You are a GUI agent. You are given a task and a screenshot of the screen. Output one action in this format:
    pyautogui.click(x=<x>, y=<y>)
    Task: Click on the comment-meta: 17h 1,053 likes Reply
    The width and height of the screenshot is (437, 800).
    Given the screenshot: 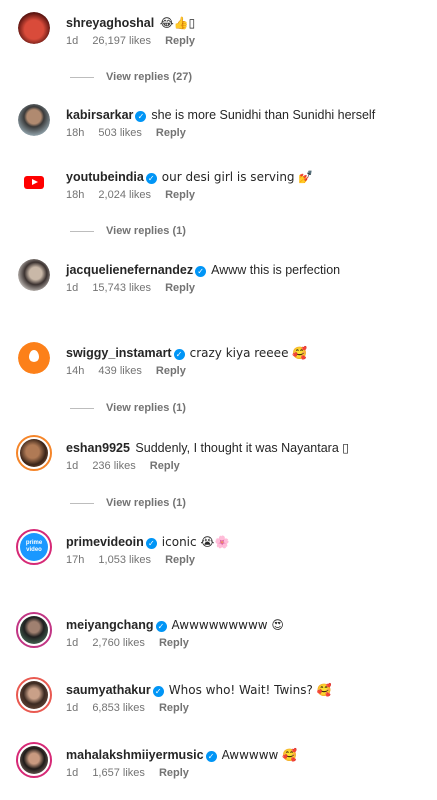 What is the action you would take?
    pyautogui.click(x=136, y=560)
    